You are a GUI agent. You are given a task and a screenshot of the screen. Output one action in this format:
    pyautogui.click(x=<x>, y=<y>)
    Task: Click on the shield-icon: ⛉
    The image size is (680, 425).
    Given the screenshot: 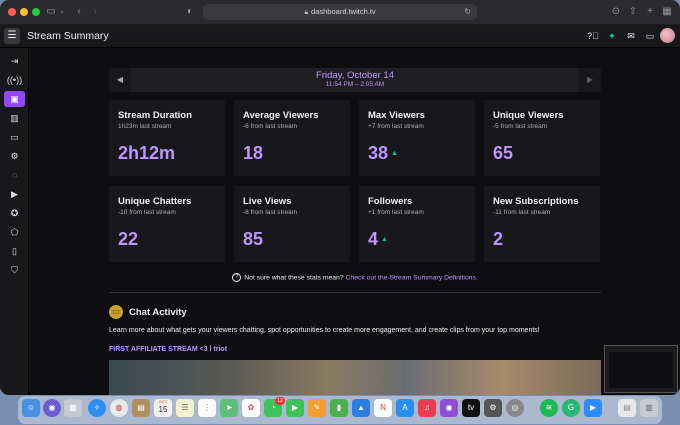 What is the action you would take?
    pyautogui.click(x=14, y=270)
    